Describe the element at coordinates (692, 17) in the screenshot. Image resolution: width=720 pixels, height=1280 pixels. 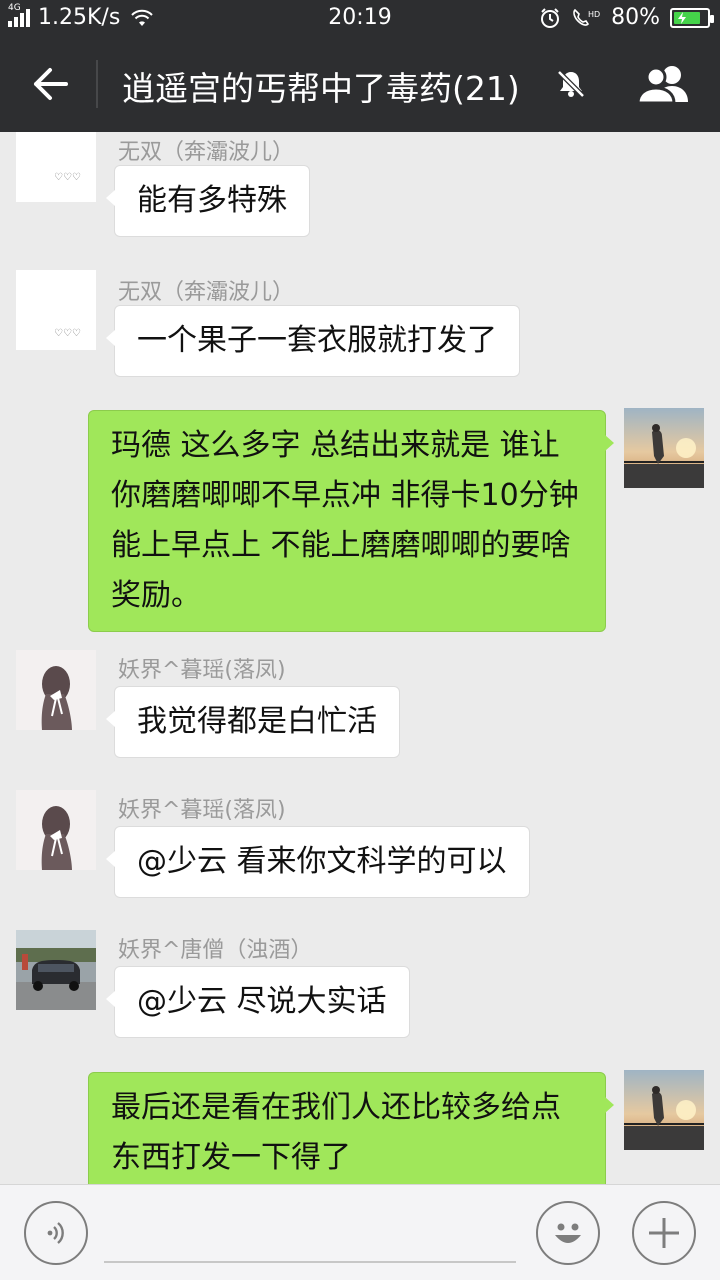
I see `battery-icon` at that location.